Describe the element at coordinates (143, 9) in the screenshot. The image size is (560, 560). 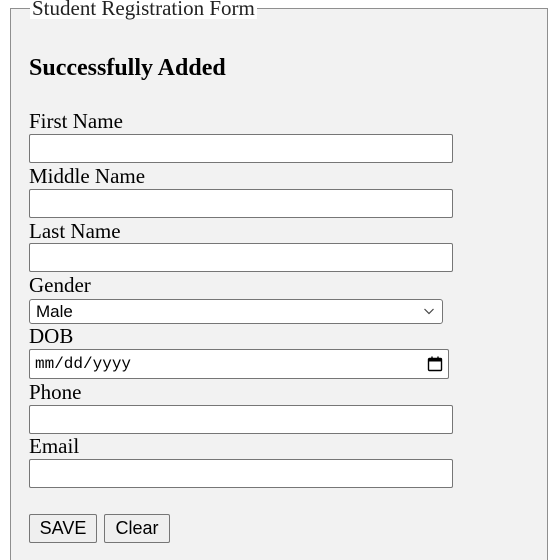
I see `form-legend: Student Registration Form` at that location.